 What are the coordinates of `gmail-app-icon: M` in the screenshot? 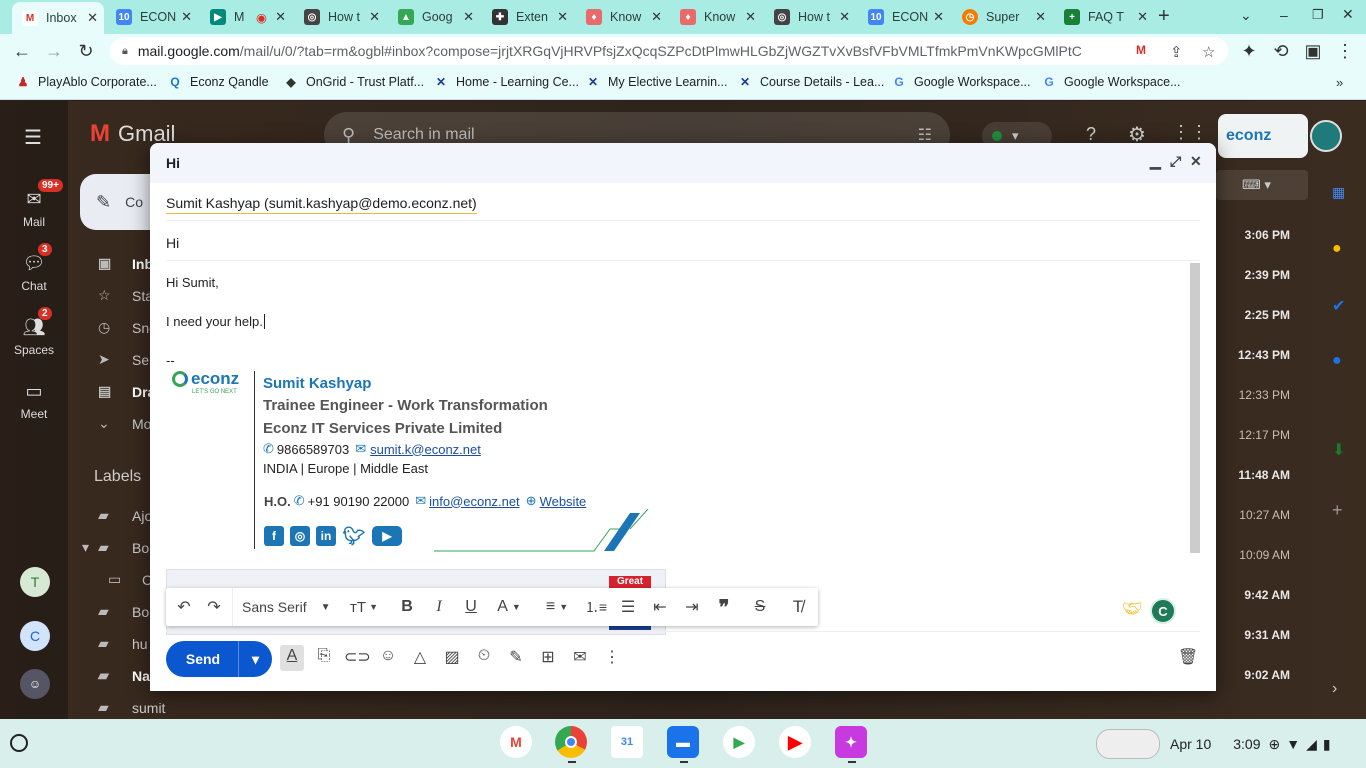 It's located at (516, 742).